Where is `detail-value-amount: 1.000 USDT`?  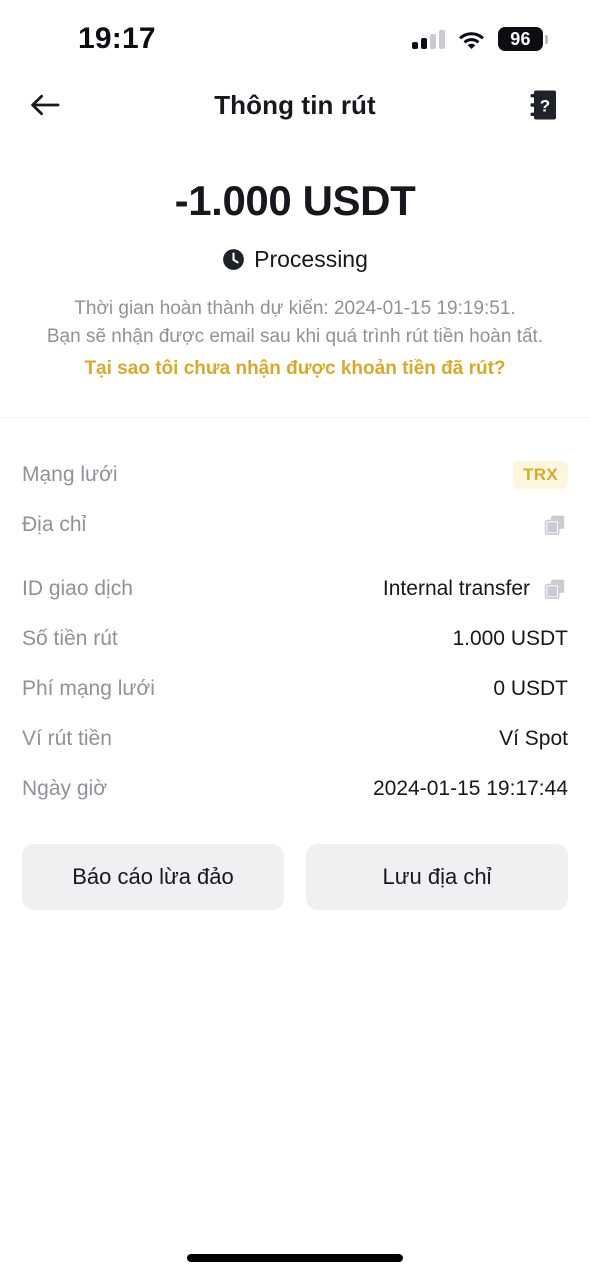
detail-value-amount: 1.000 USDT is located at coordinates (510, 638).